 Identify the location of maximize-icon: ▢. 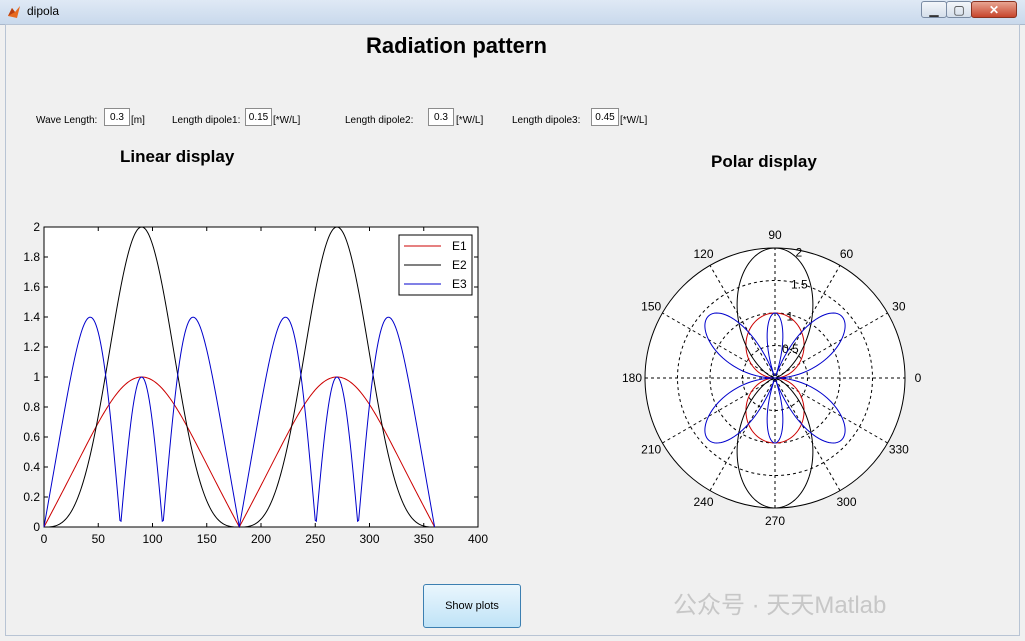
(959, 10).